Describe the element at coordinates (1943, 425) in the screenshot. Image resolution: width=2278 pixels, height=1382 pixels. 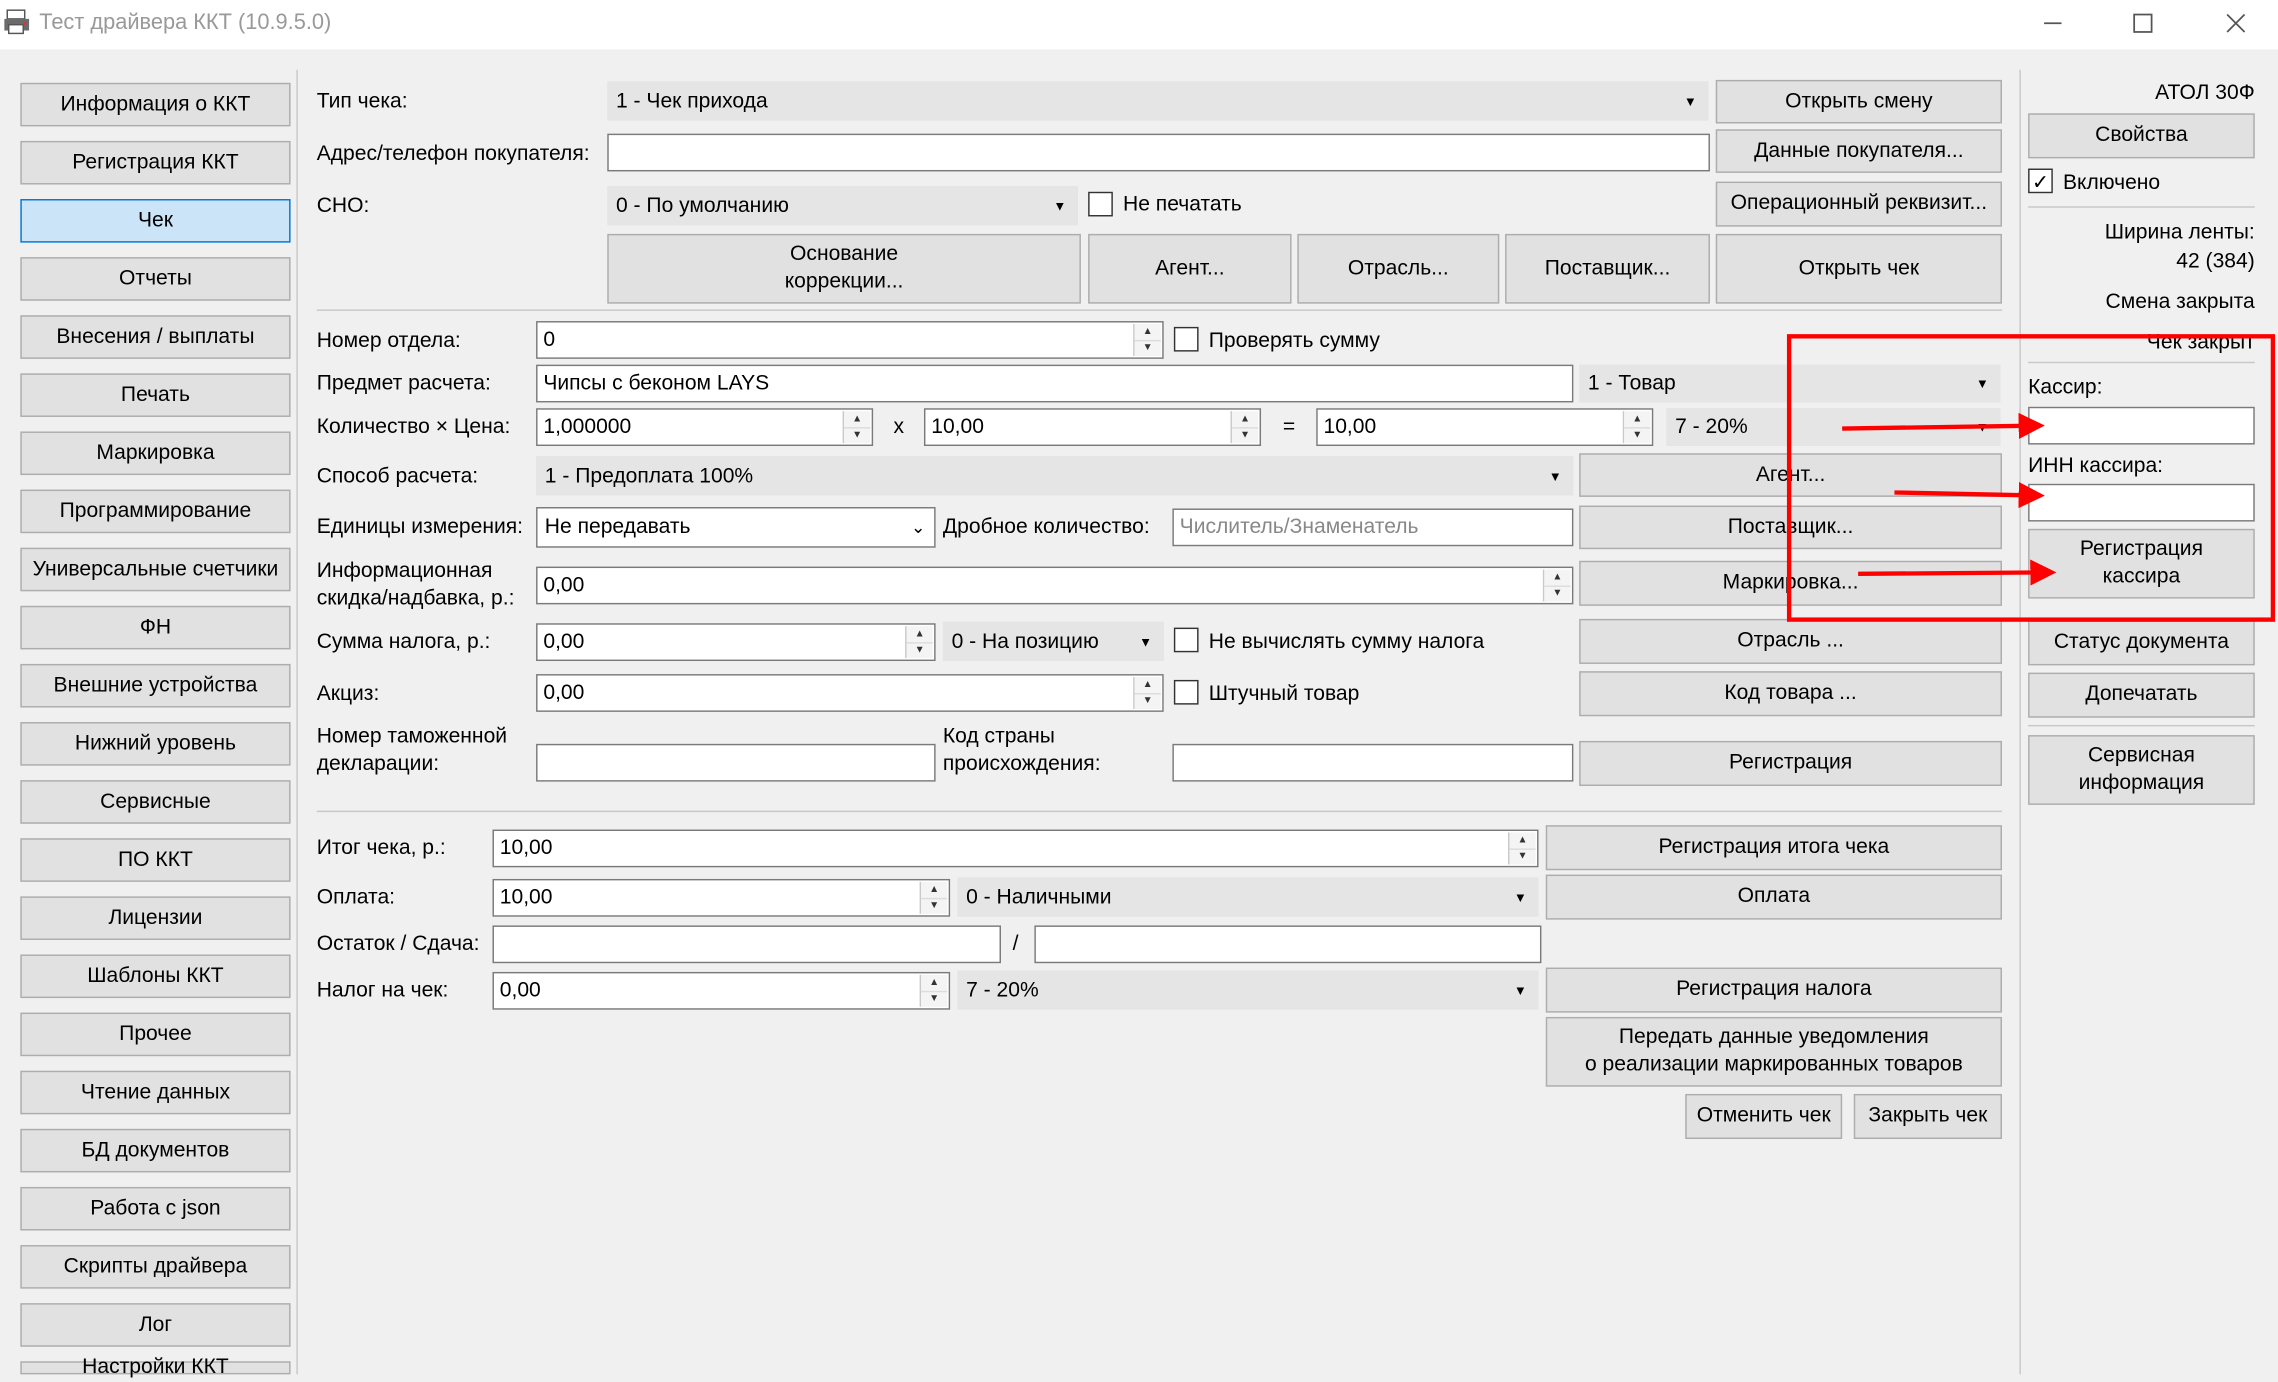
I see `arrow-to-cashier-icon` at that location.